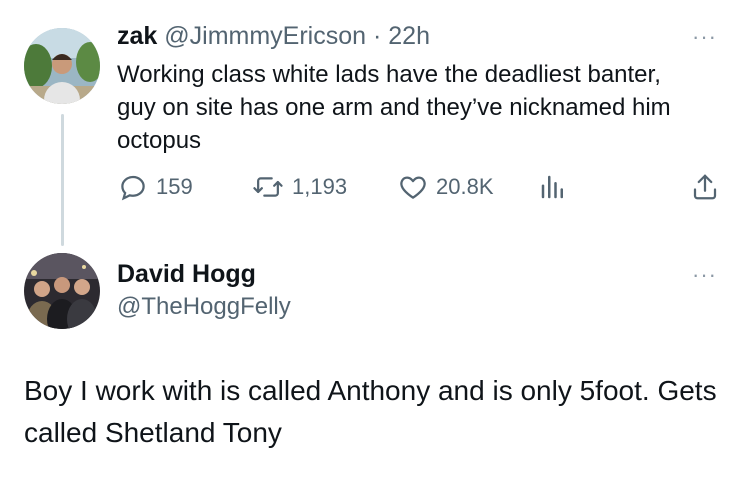  What do you see at coordinates (137, 36) in the screenshot?
I see `author-name: zak` at bounding box center [137, 36].